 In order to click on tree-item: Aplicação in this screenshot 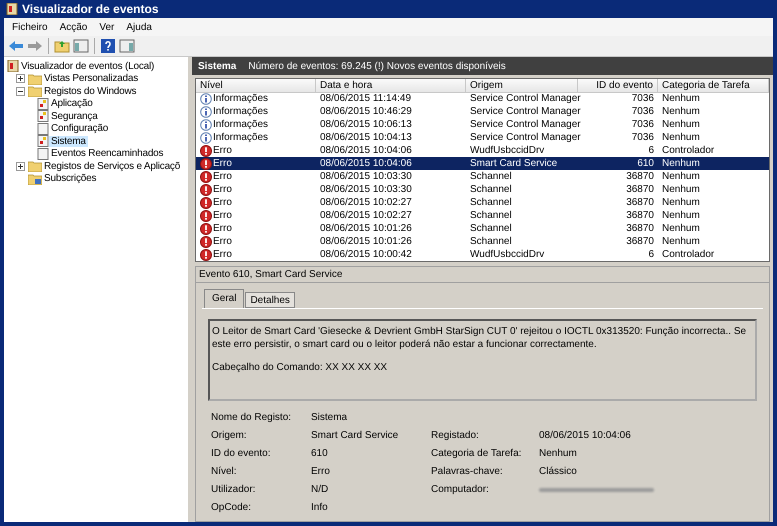, I will do `click(72, 104)`.